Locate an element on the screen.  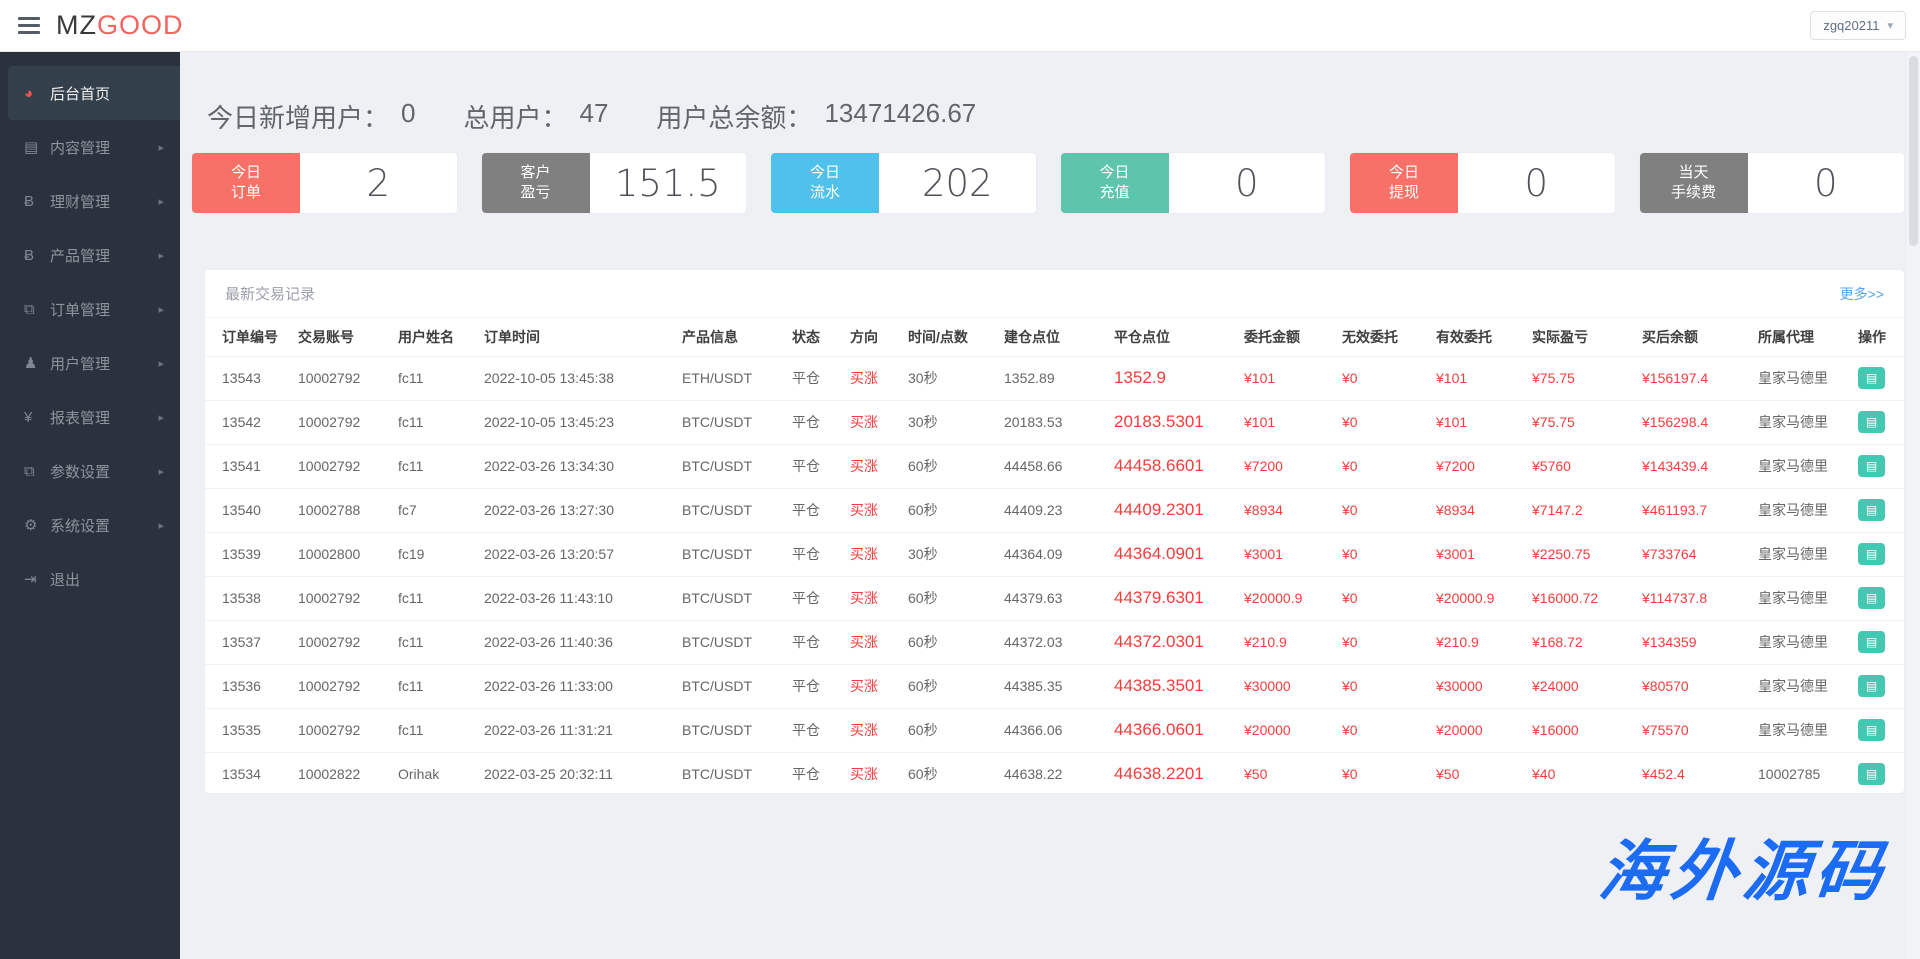
cell-actual-pnl: ¥16000.72 is located at coordinates (1570, 597).